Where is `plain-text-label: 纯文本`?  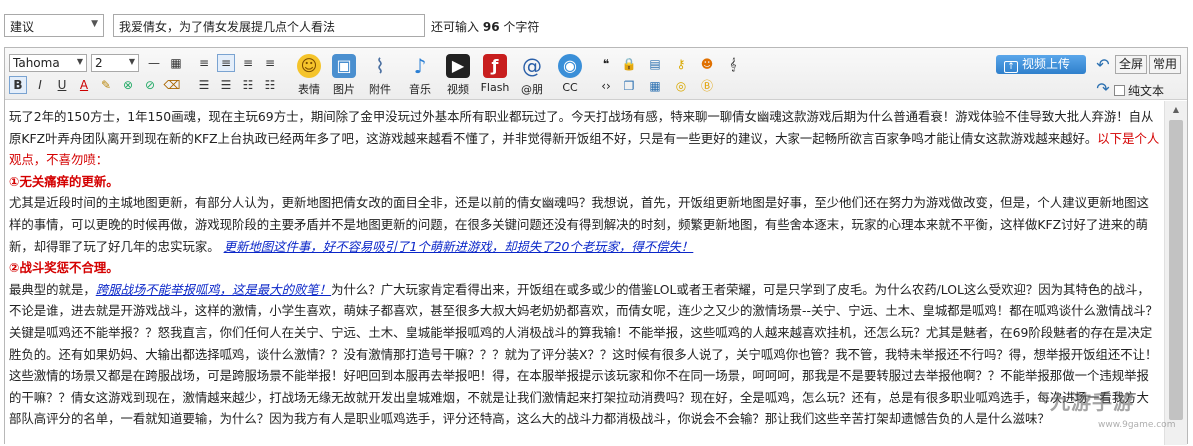 plain-text-label: 纯文本 is located at coordinates (1146, 91).